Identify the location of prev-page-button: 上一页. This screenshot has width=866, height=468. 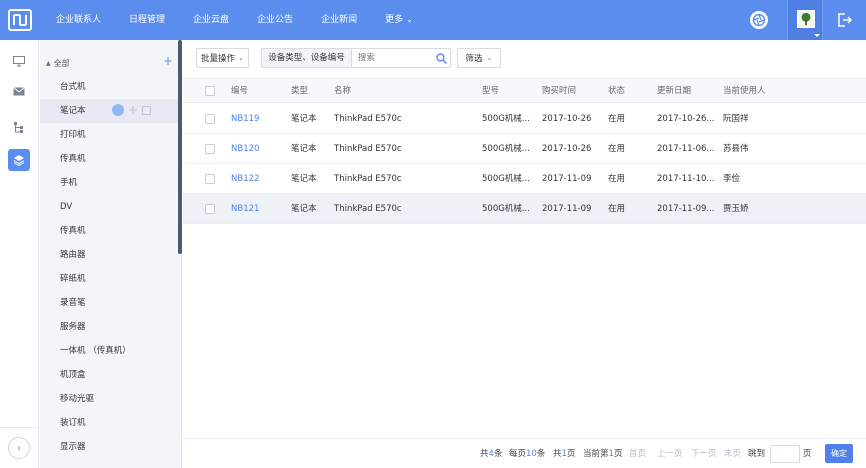
(670, 453).